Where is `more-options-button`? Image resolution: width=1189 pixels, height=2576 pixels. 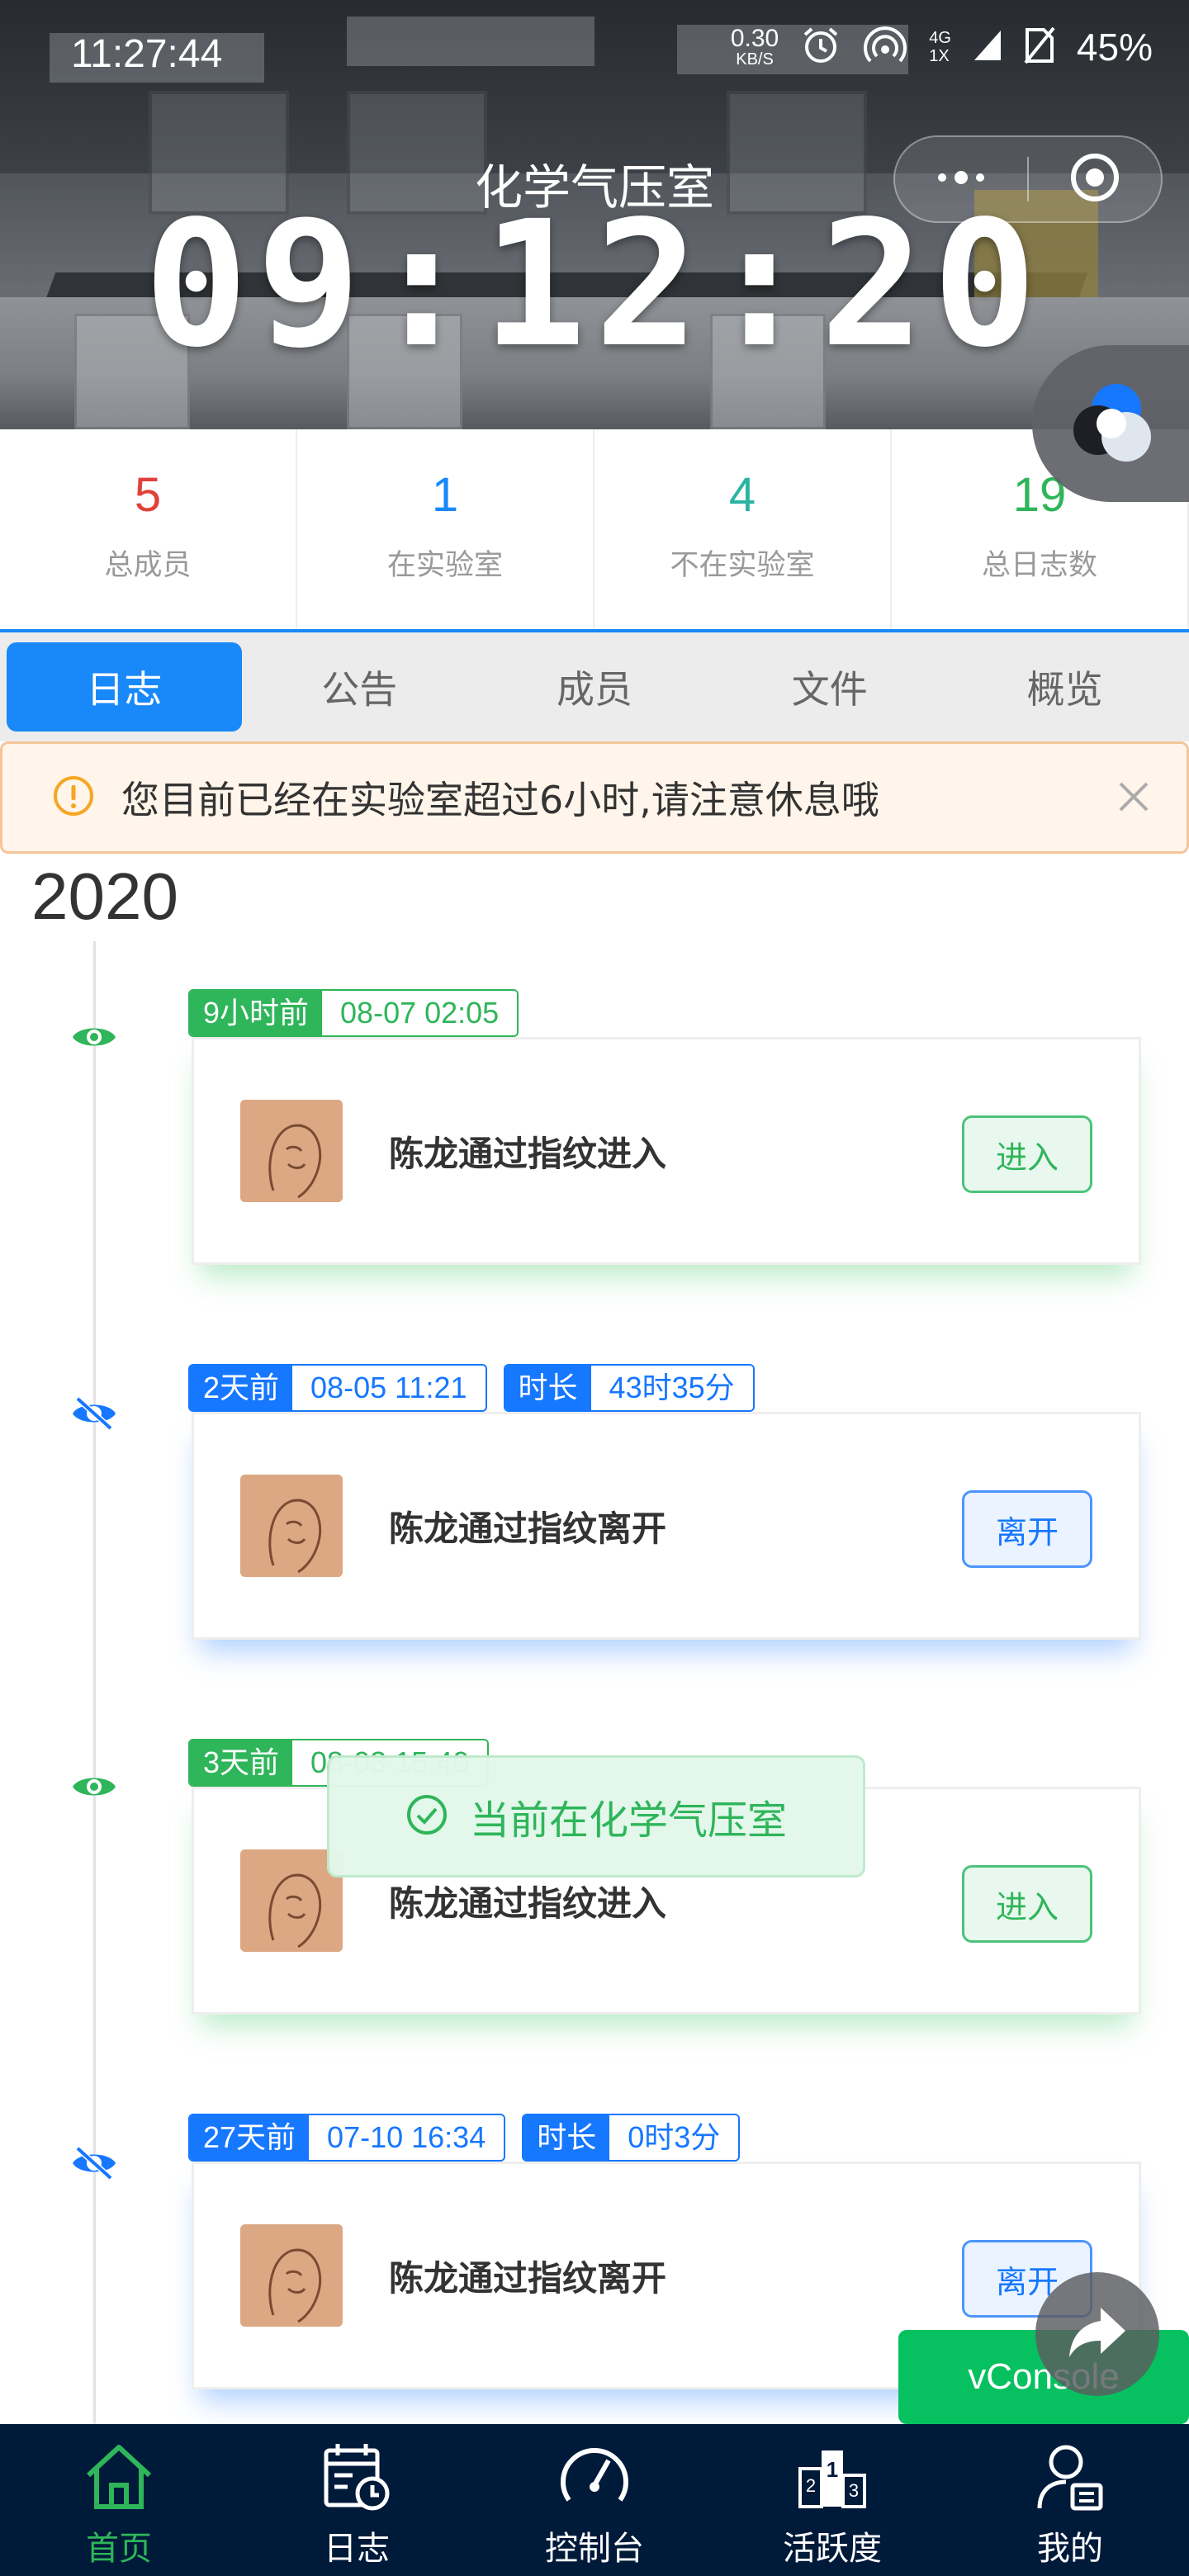
more-options-button is located at coordinates (961, 179).